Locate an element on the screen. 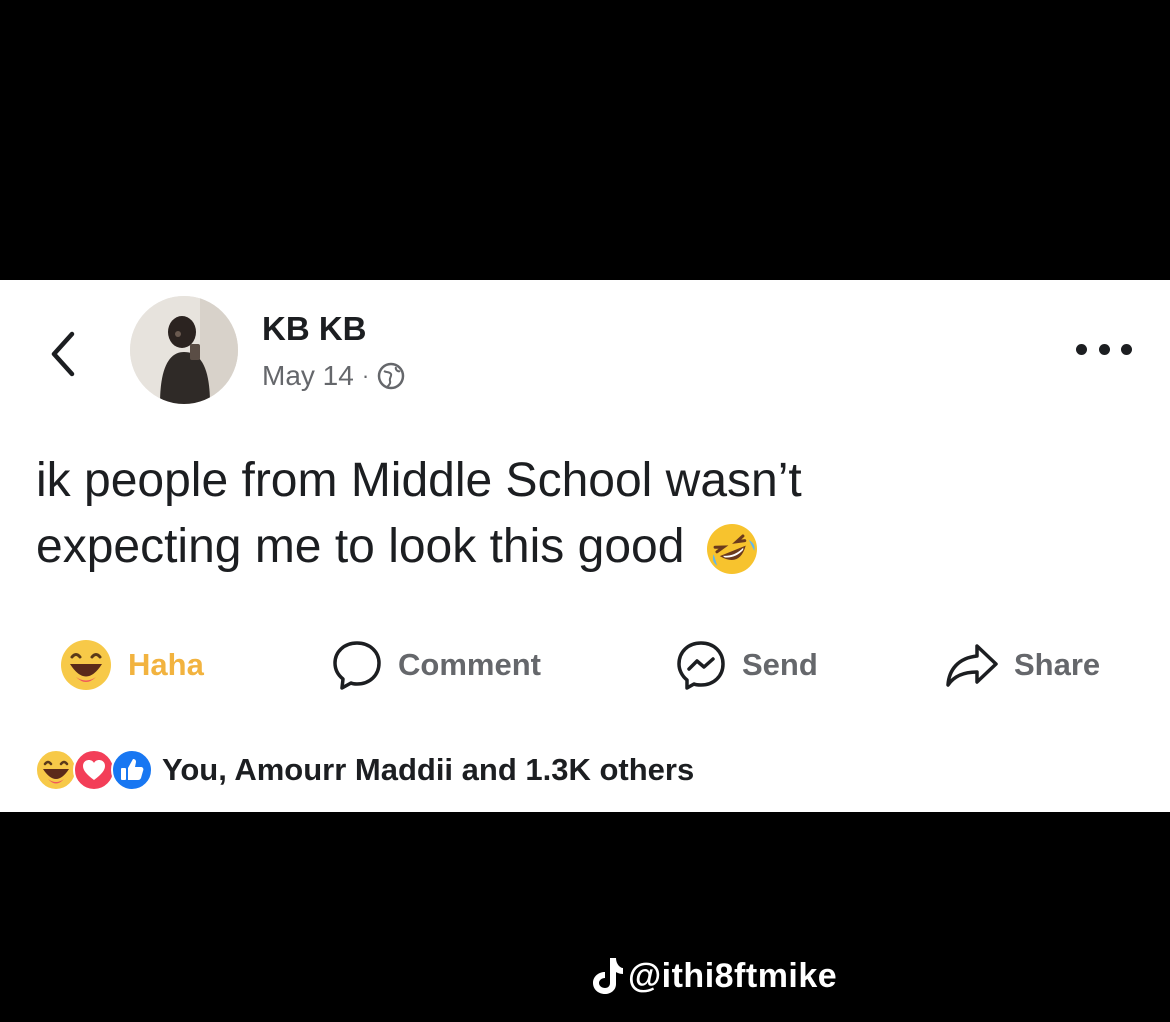 This screenshot has width=1170, height=1022. reaction-icons is located at coordinates (93, 770).